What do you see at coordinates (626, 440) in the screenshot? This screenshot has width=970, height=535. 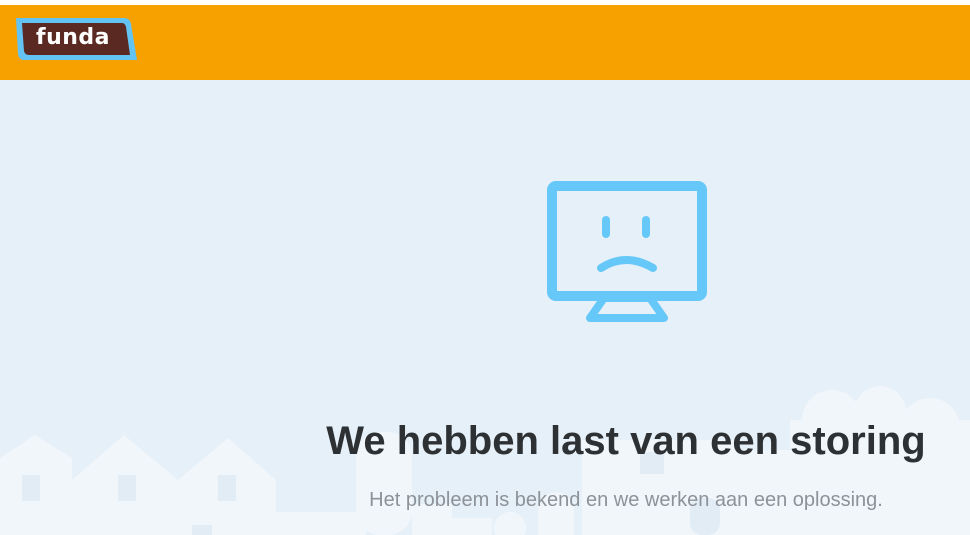 I see `error-title: We hebben last van een storing` at bounding box center [626, 440].